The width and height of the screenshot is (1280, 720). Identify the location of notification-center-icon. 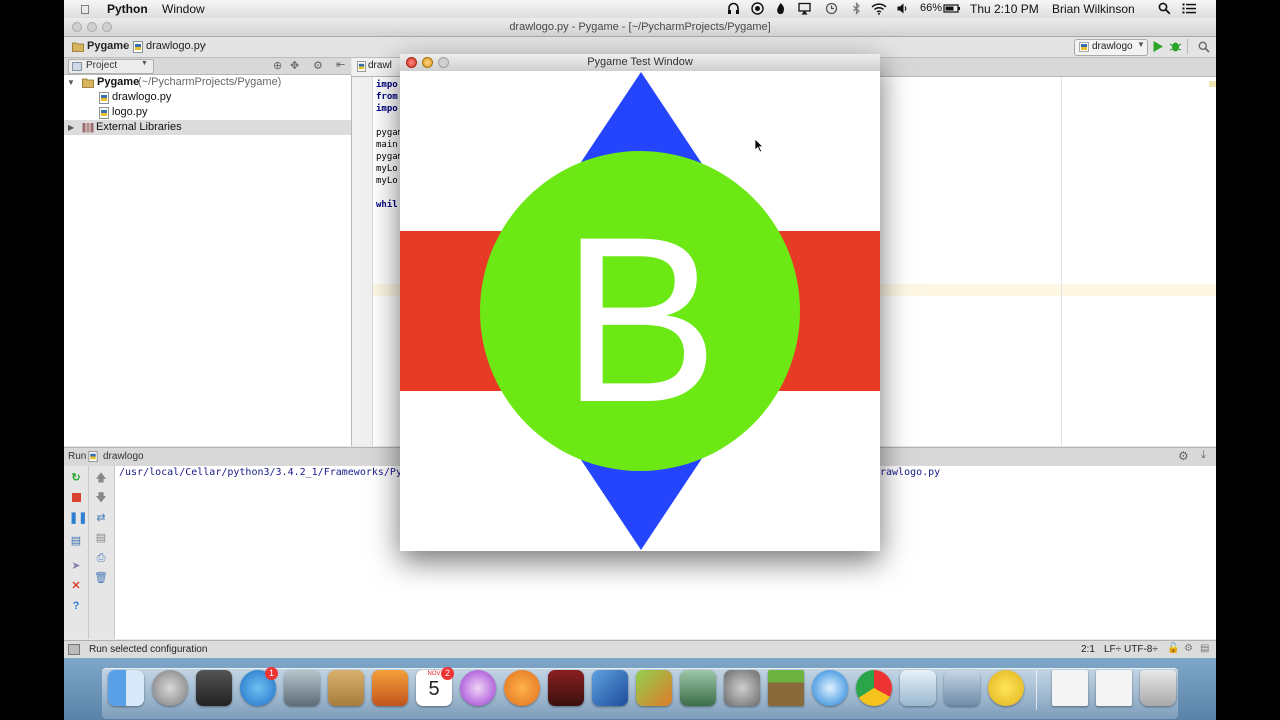
(1189, 8).